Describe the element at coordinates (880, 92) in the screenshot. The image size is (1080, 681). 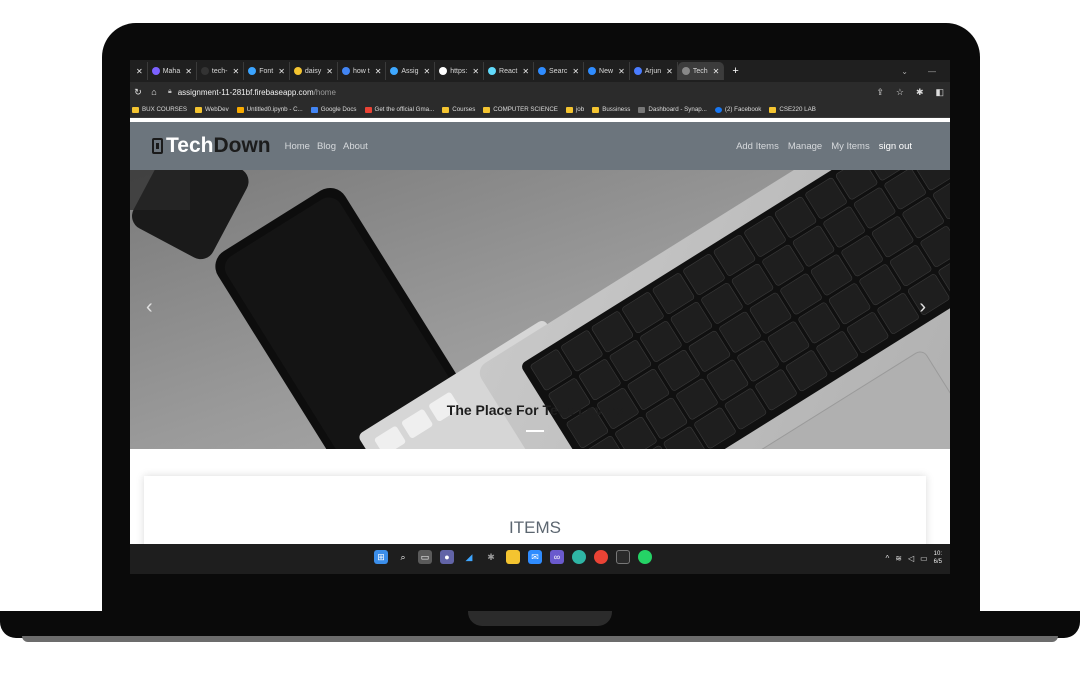
I see `share-icon: ⇪` at that location.